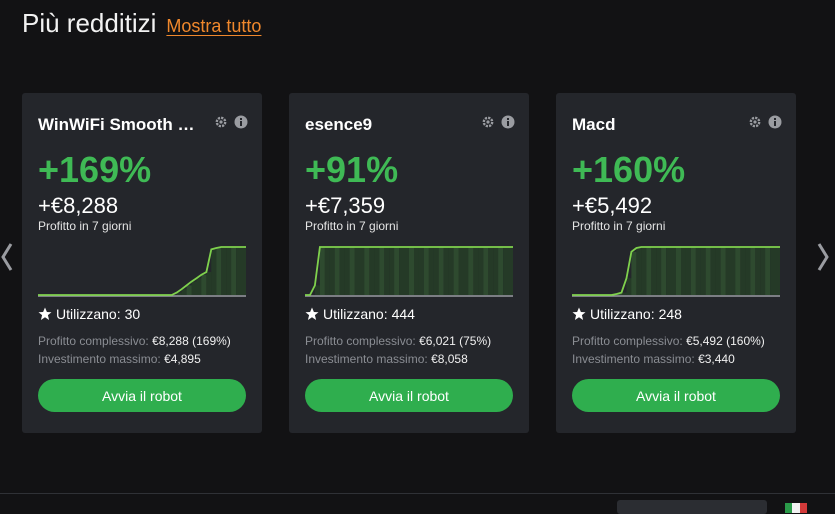 The height and width of the screenshot is (514, 835). I want to click on total-profit-value: €6,021 (75%), so click(455, 341).